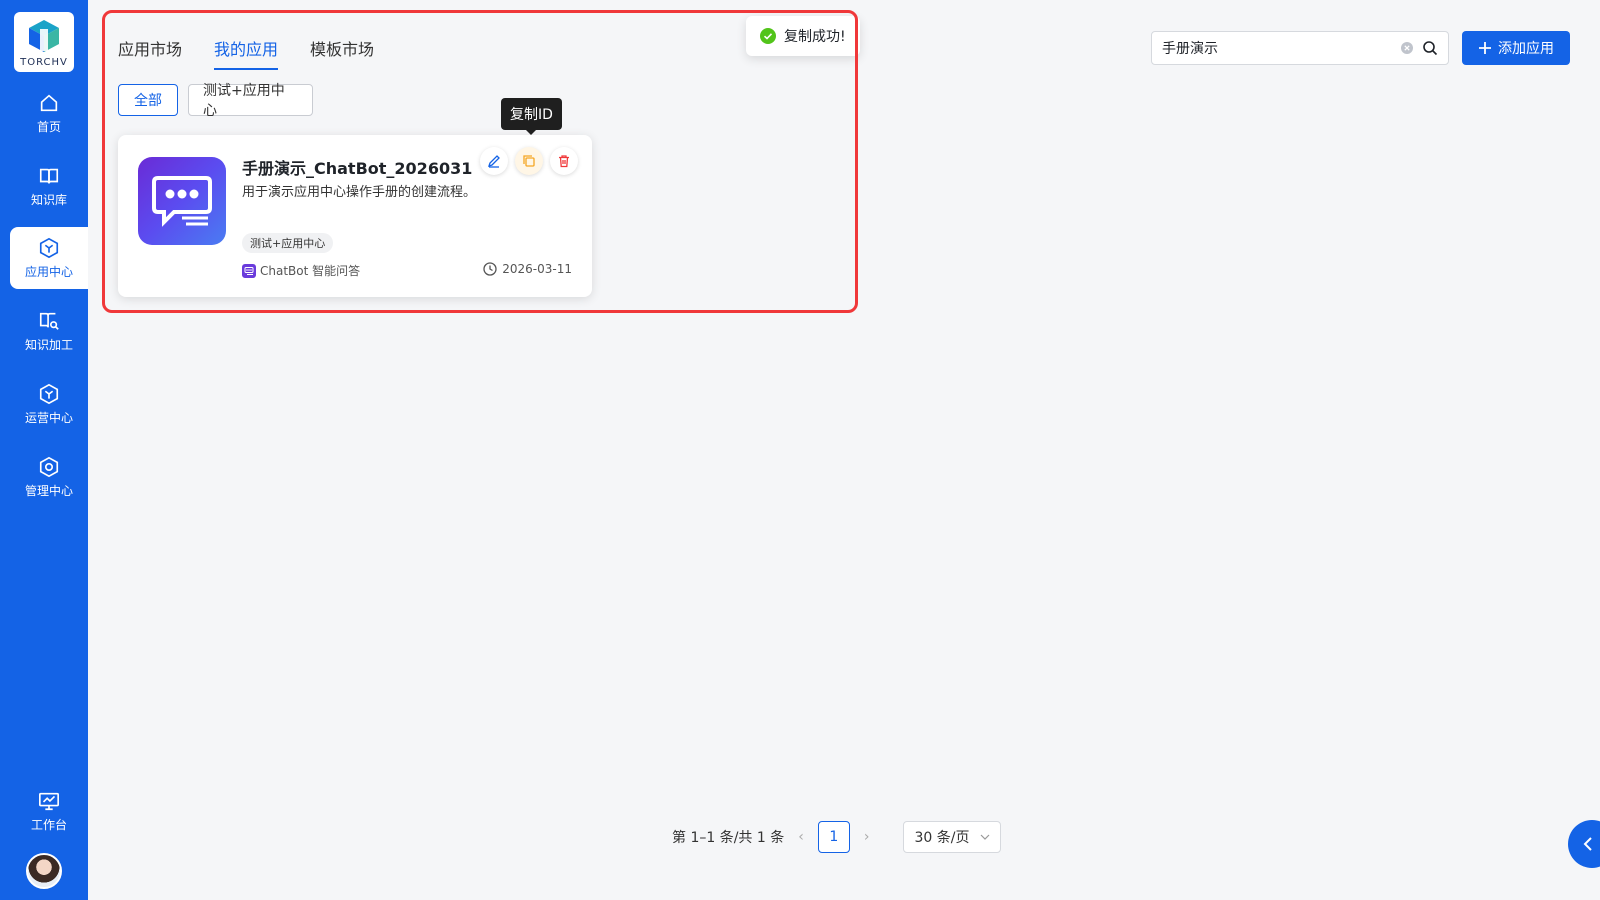 Image resolution: width=1600 pixels, height=900 pixels. Describe the element at coordinates (44, 62) in the screenshot. I see `logo-text: TORCHV` at that location.